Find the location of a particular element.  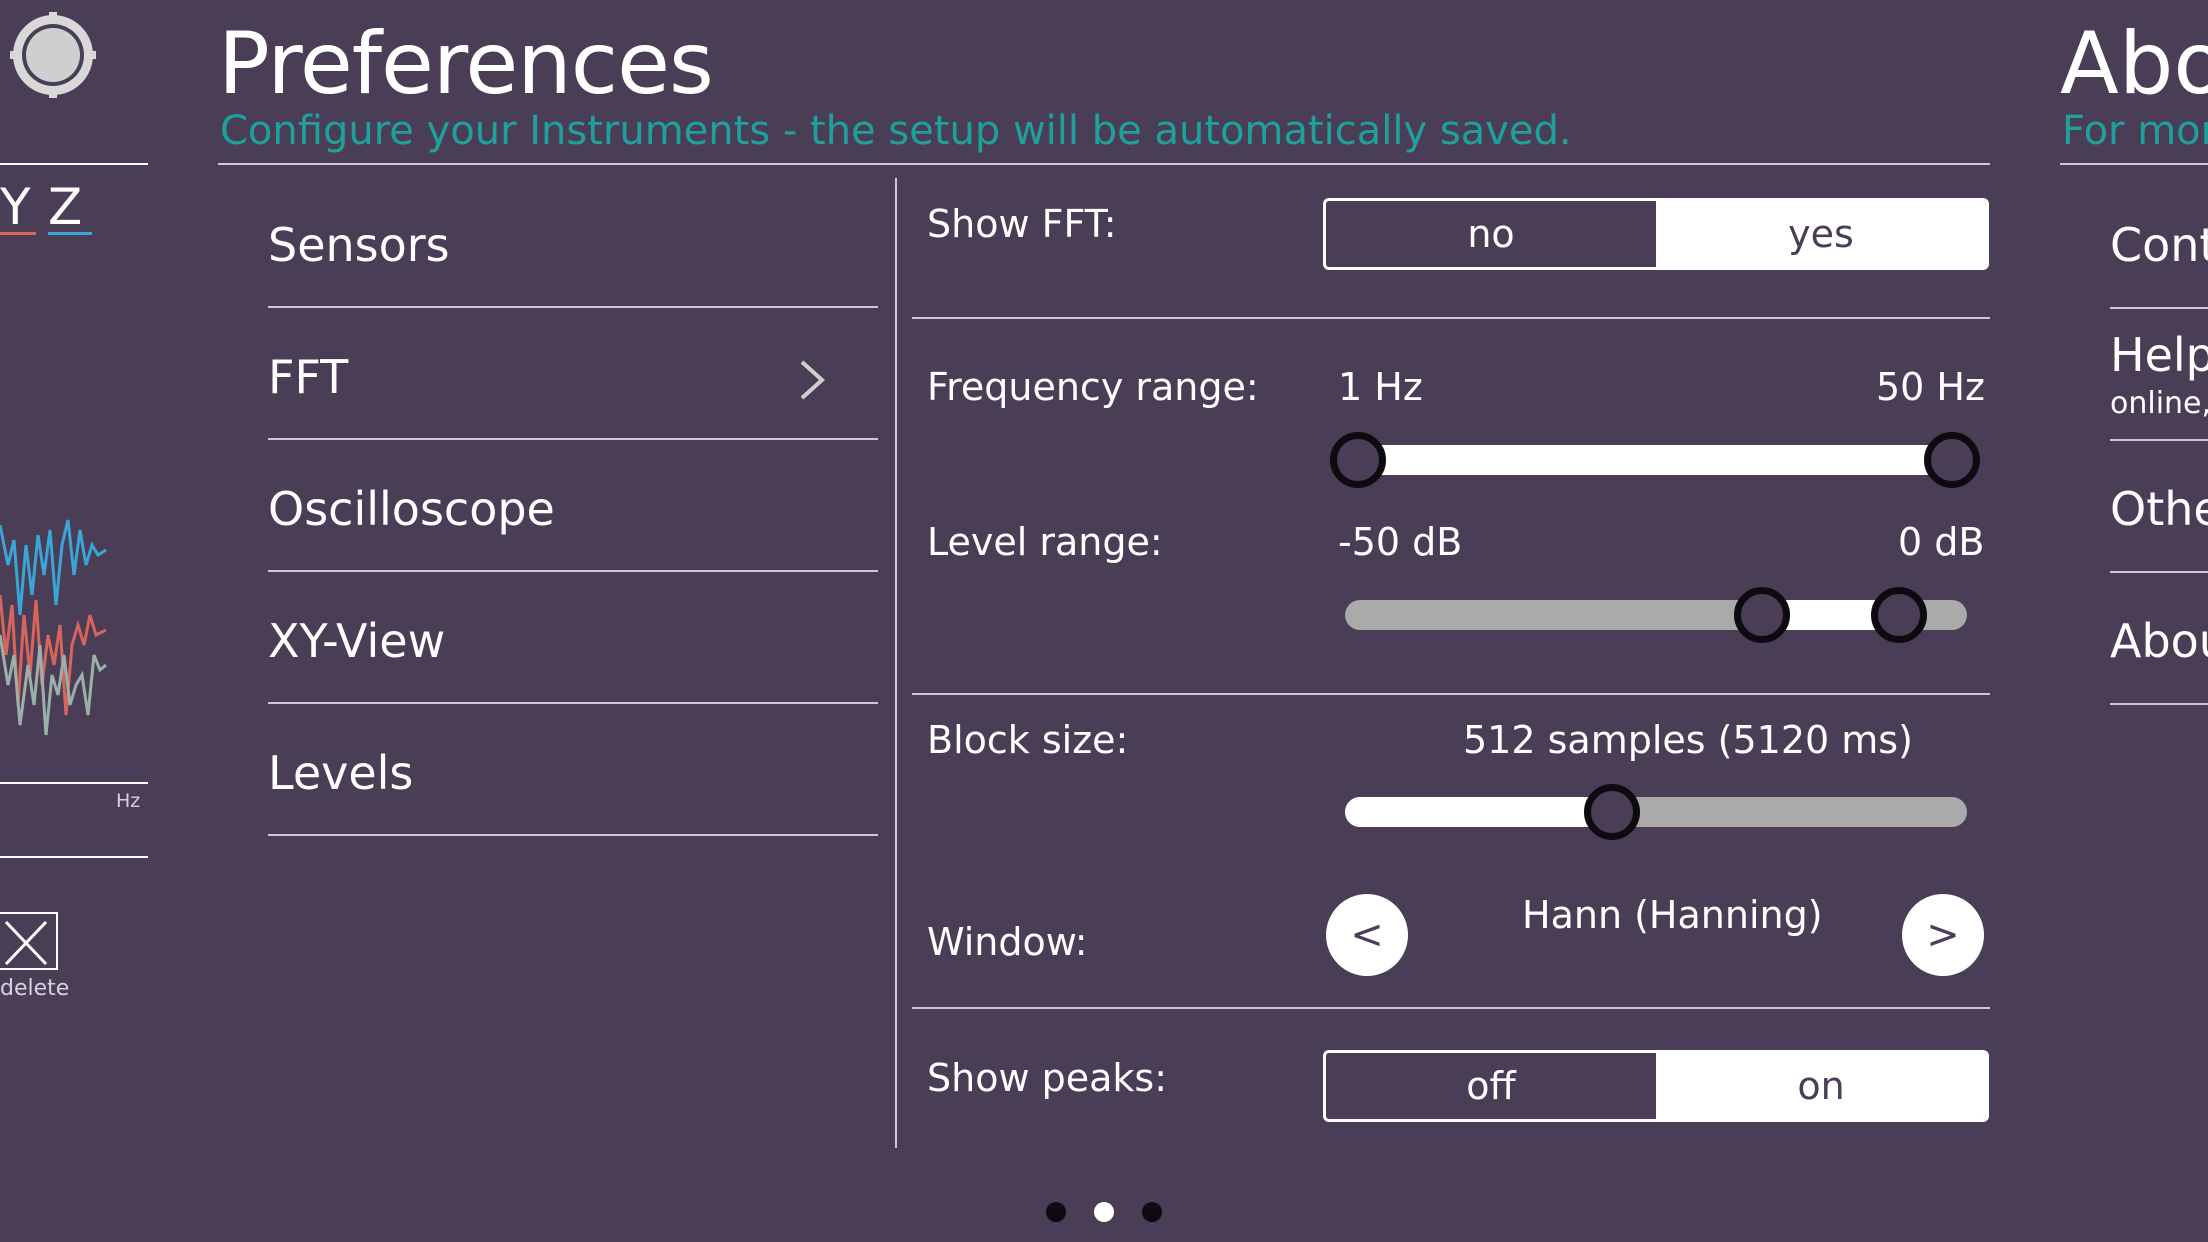

window-next-button: > is located at coordinates (1943, 935).